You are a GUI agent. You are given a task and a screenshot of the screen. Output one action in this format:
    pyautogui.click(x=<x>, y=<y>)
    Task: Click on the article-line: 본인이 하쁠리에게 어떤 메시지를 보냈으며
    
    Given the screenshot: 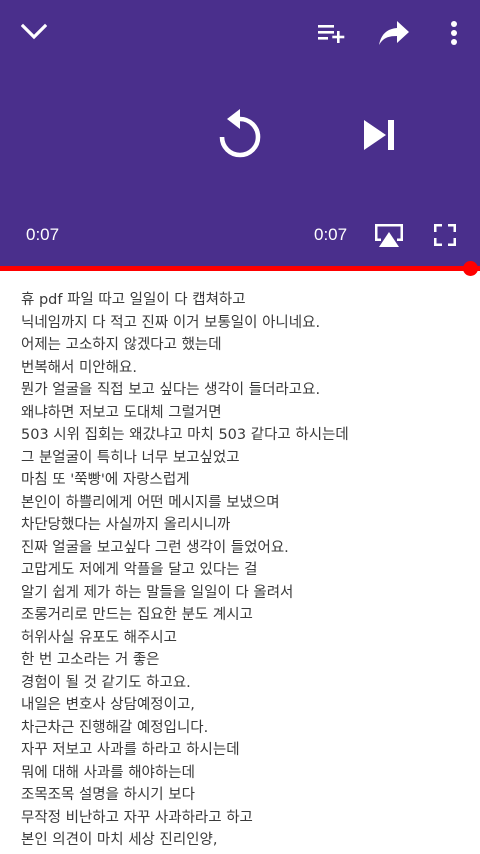 What is the action you would take?
    pyautogui.click(x=150, y=502)
    